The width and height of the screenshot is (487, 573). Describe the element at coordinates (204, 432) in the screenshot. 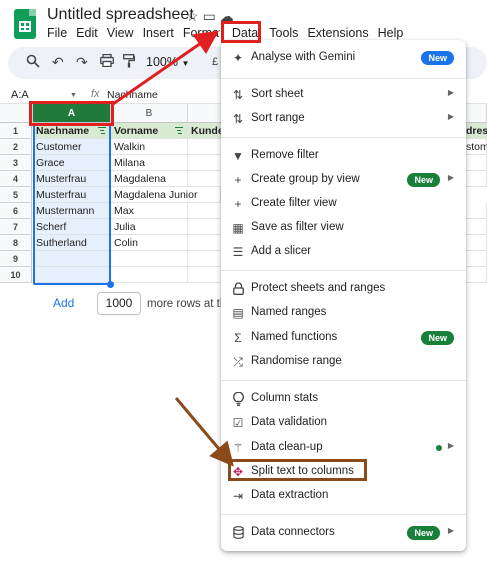

I see `annotation-arrow-brown` at that location.